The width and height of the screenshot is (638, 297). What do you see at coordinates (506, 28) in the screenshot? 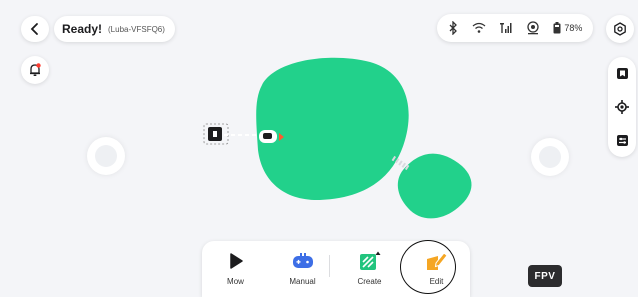
I see `cellular-signal-icon` at bounding box center [506, 28].